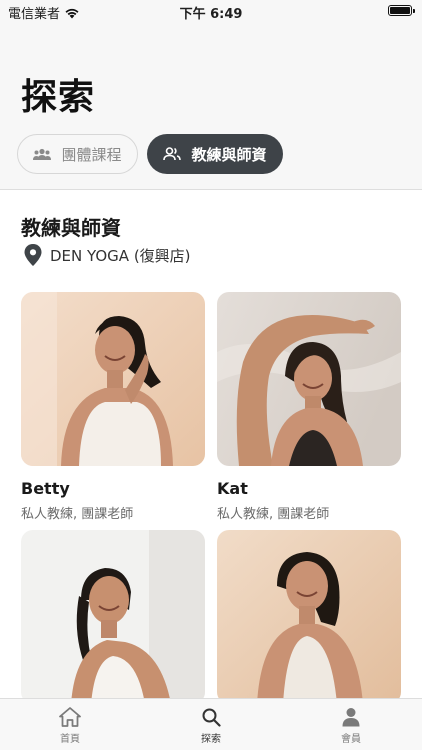 This screenshot has width=422, height=750. What do you see at coordinates (401, 10) in the screenshot?
I see `battery-icon` at bounding box center [401, 10].